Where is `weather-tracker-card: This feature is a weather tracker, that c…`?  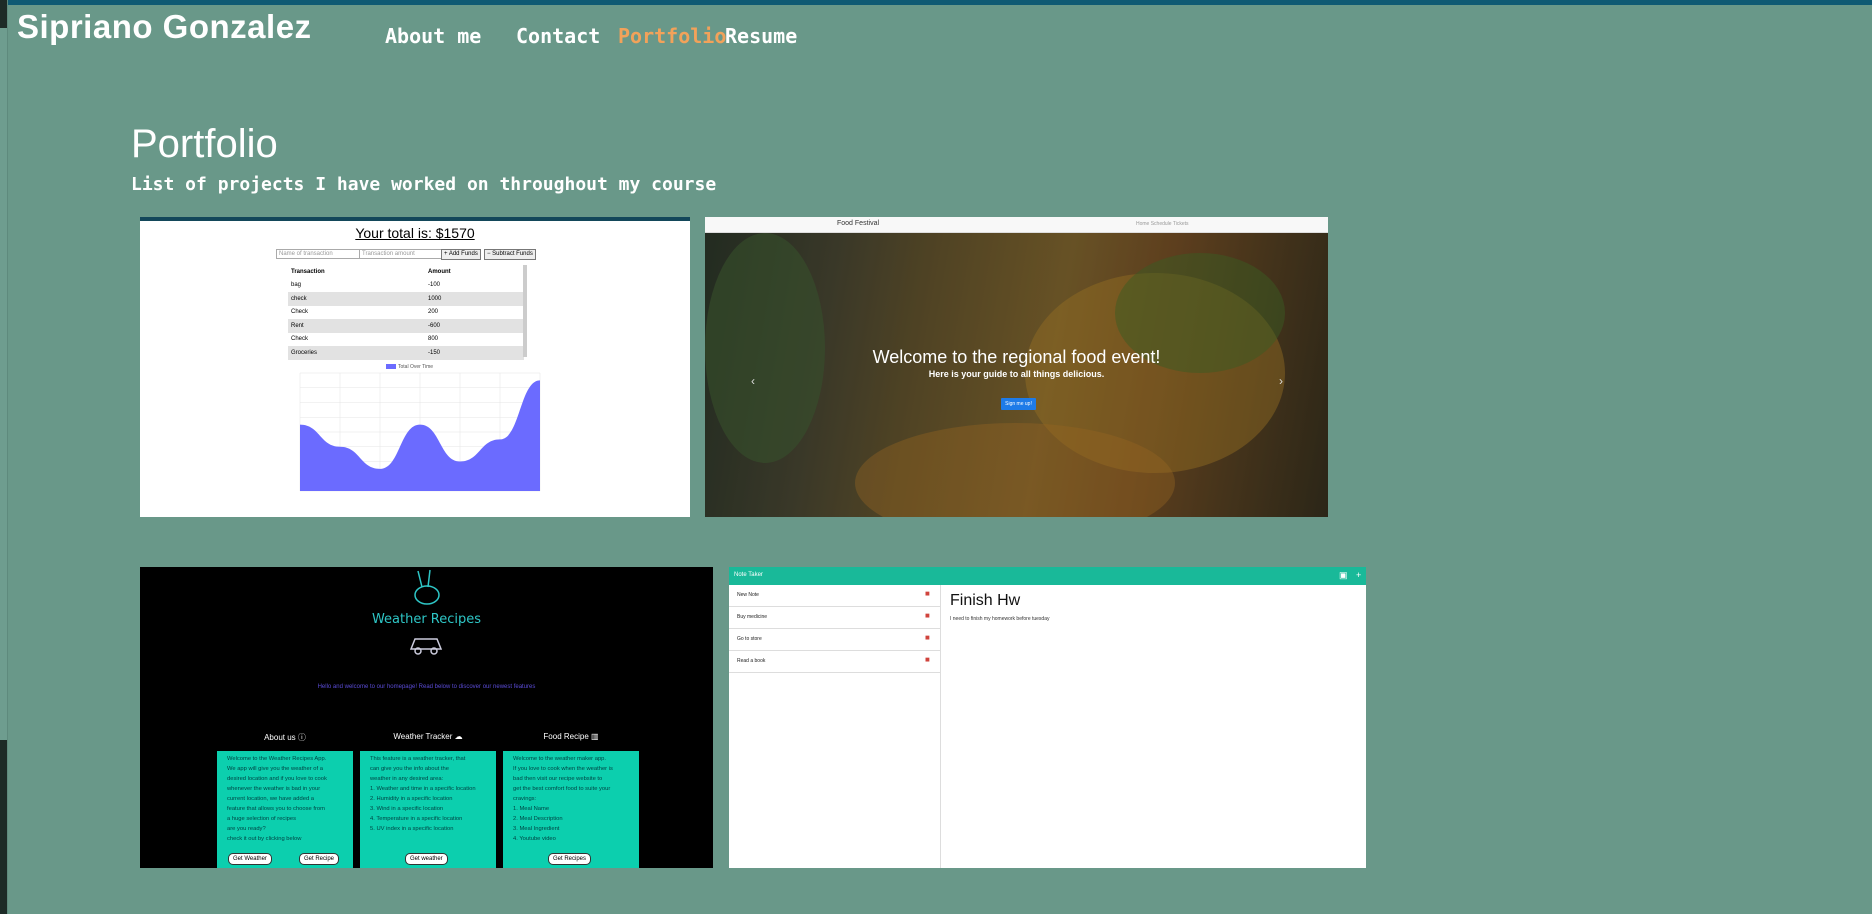
weather-tracker-card: This feature is a weather tracker, that c… is located at coordinates (428, 809).